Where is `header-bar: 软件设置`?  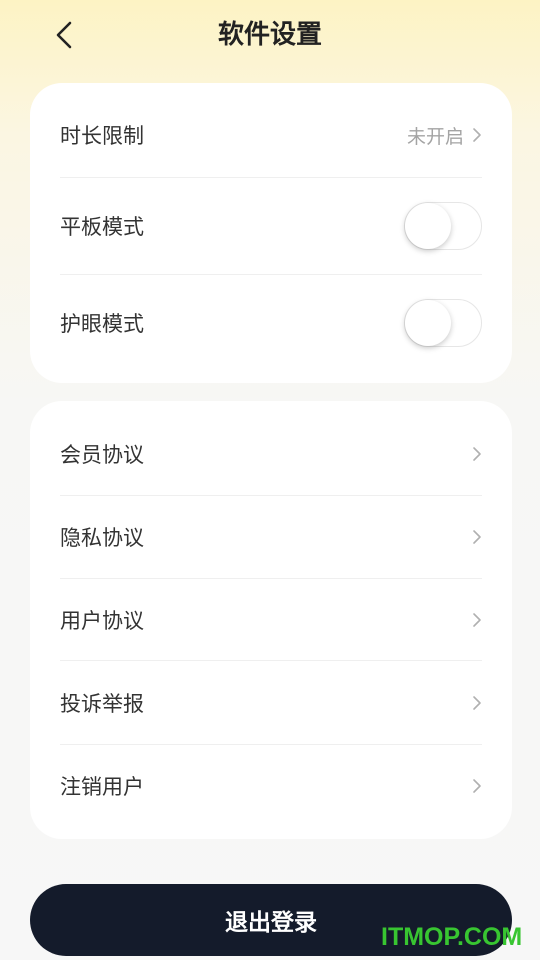
header-bar: 软件设置 is located at coordinates (270, 35).